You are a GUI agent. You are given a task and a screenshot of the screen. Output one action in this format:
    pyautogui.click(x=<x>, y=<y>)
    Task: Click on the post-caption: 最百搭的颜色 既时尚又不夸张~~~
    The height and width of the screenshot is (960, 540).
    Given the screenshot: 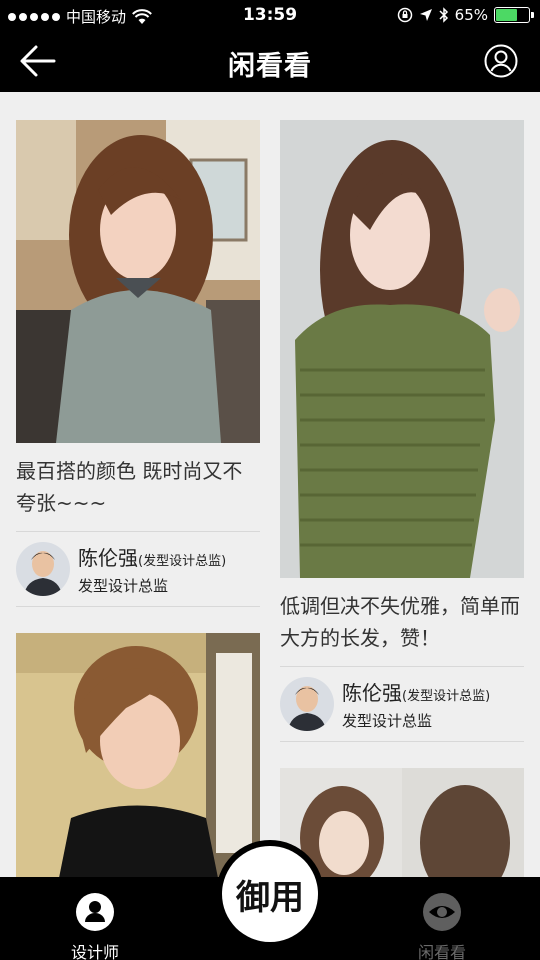 What is the action you would take?
    pyautogui.click(x=129, y=487)
    